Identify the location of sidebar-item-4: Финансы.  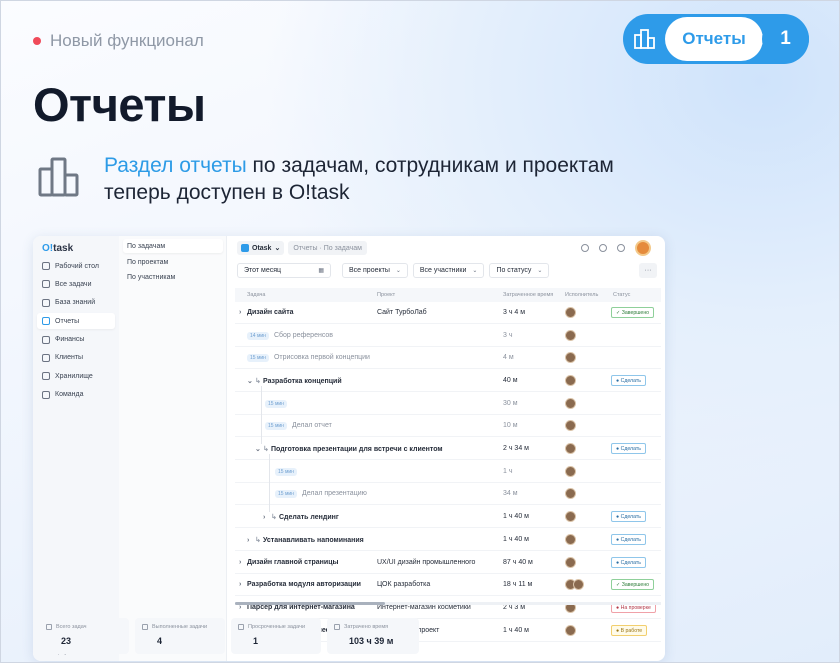
(76, 340).